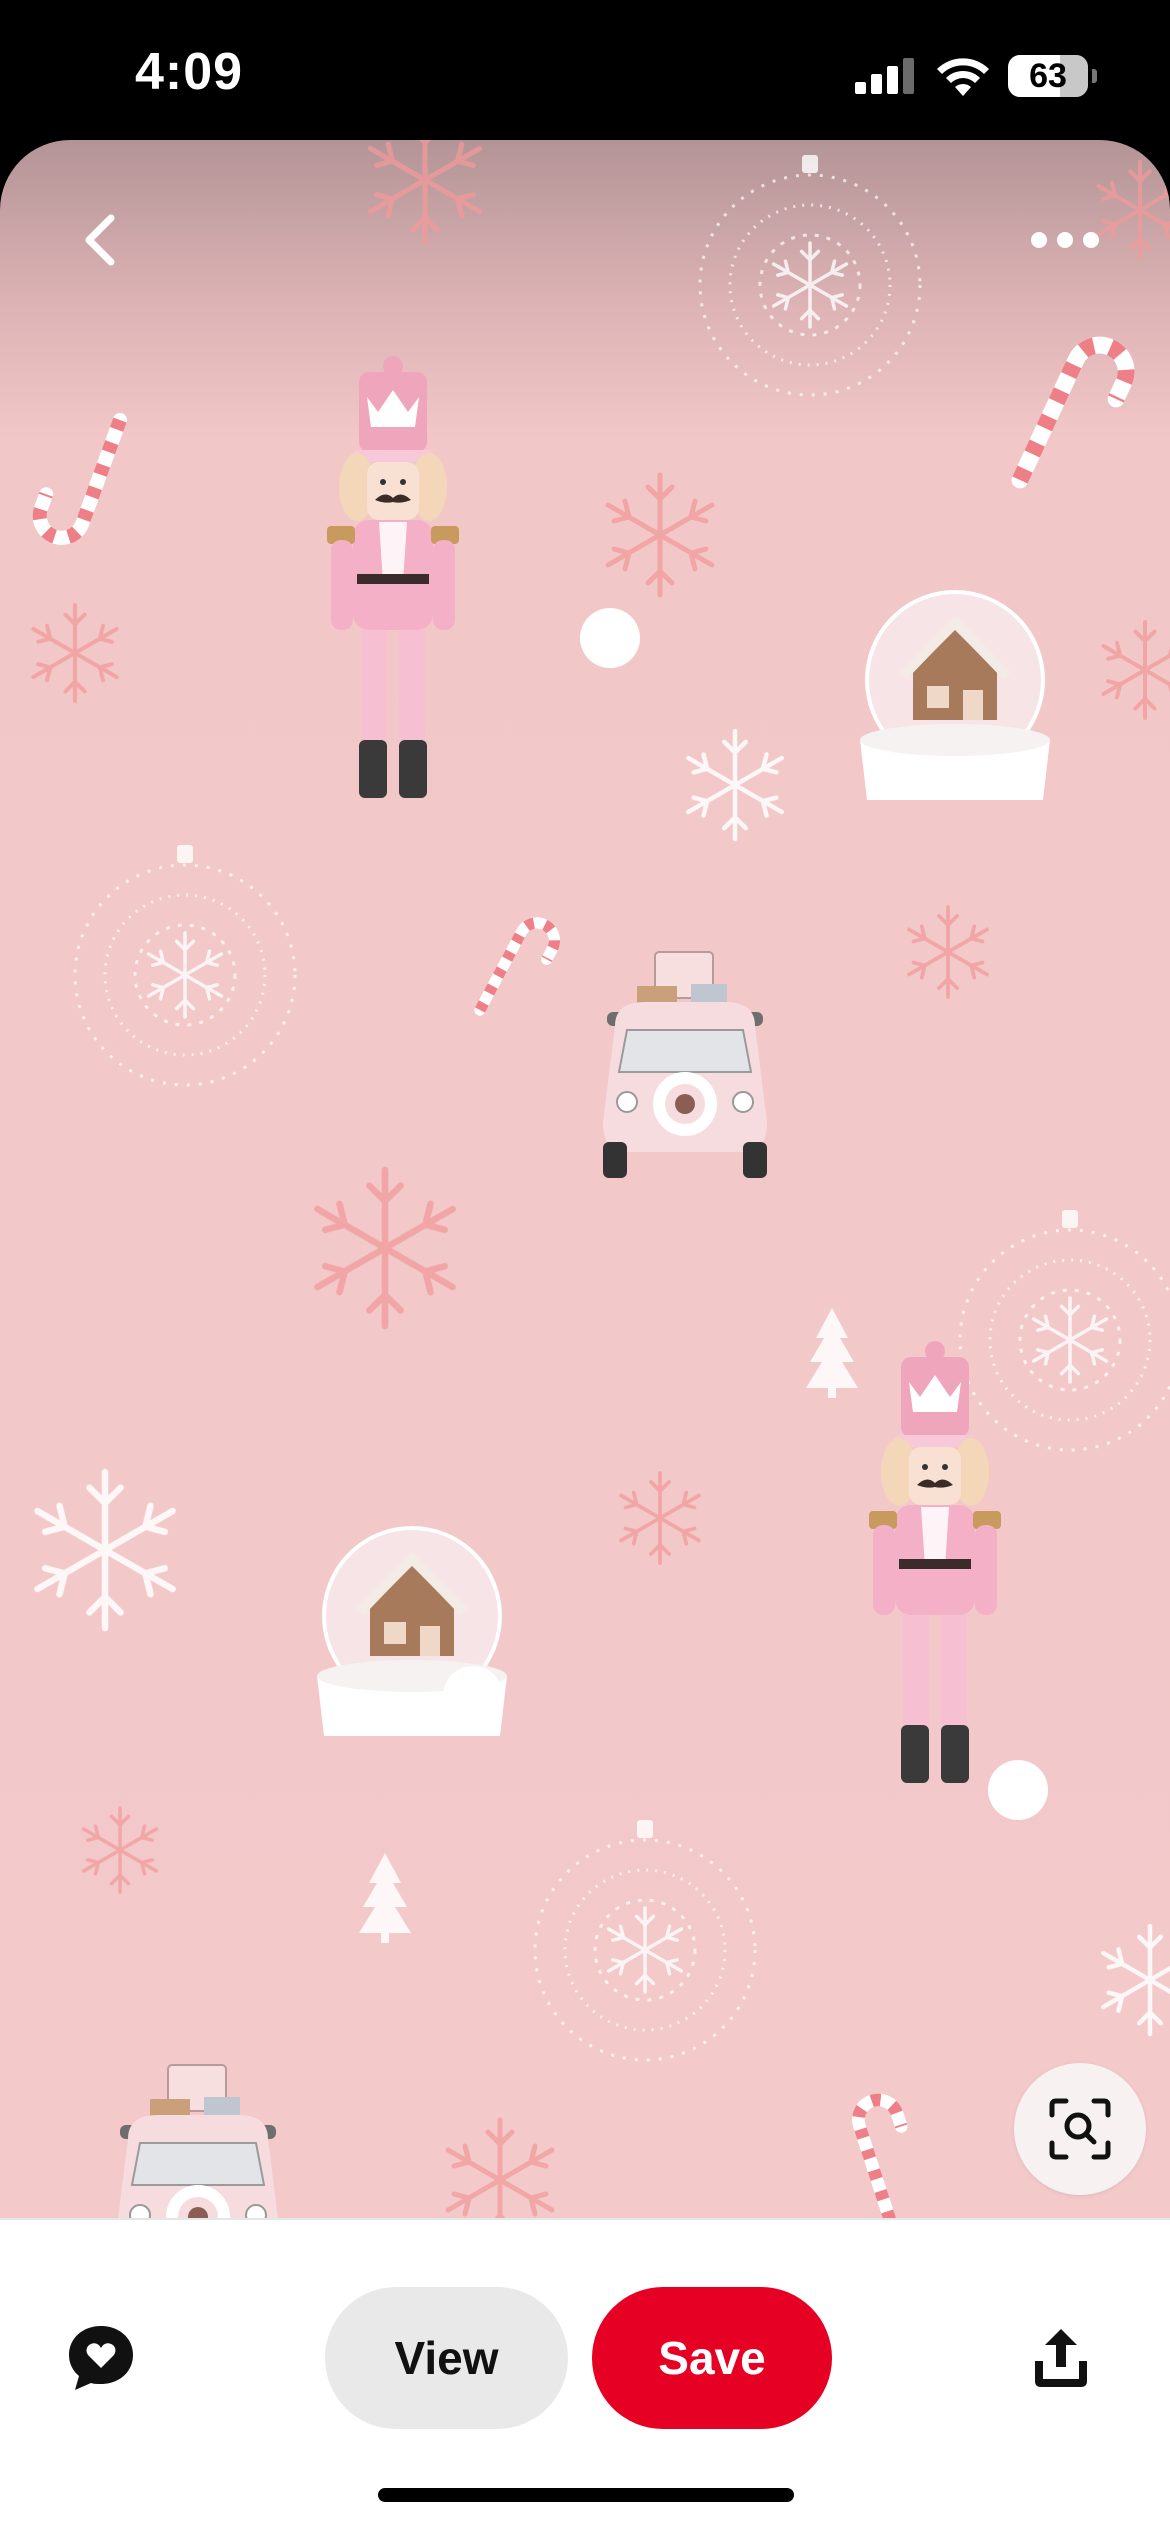  Describe the element at coordinates (189, 72) in the screenshot. I see `status-time: 4:09` at that location.